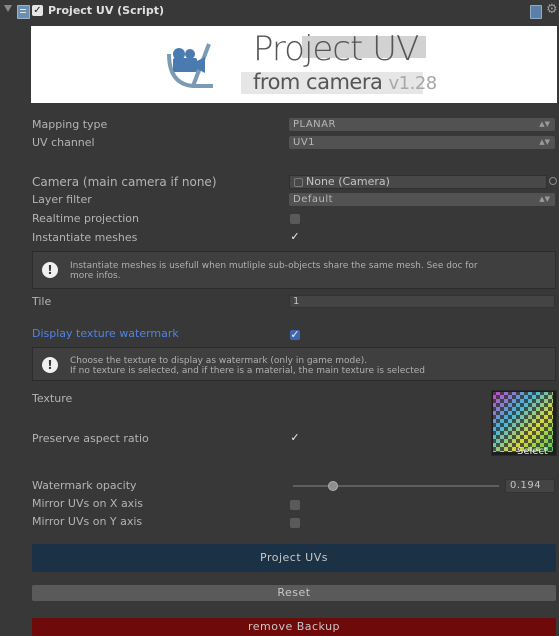 Image resolution: width=559 pixels, height=636 pixels. What do you see at coordinates (37, 10) in the screenshot?
I see `component-enabled-checkbox: ✓` at bounding box center [37, 10].